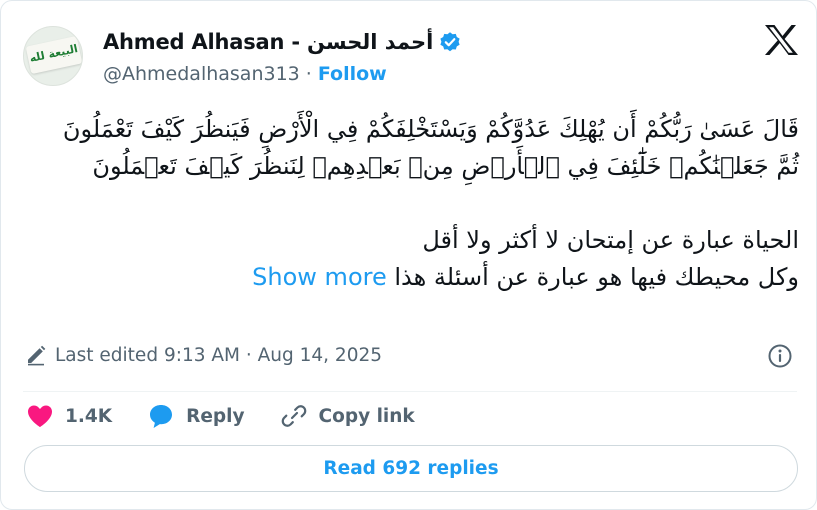  Describe the element at coordinates (37, 355) in the screenshot. I see `pencil-icon` at that location.